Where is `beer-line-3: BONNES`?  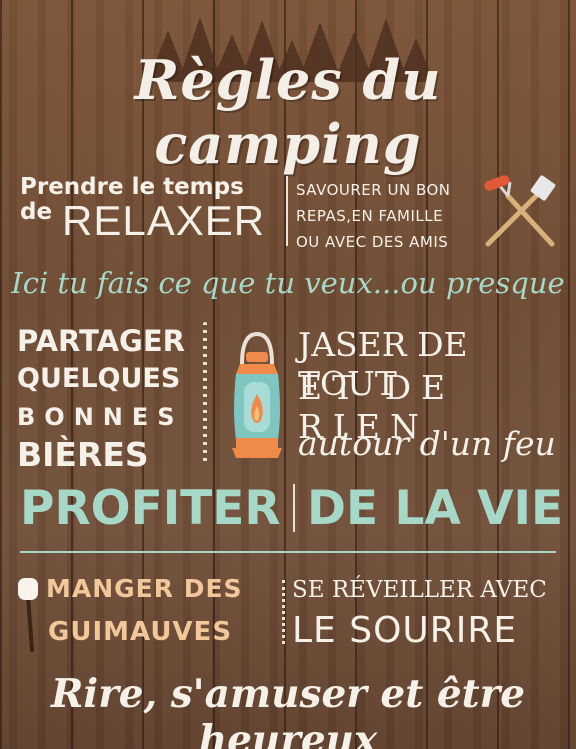
beer-line-3: BONNES is located at coordinates (100, 417).